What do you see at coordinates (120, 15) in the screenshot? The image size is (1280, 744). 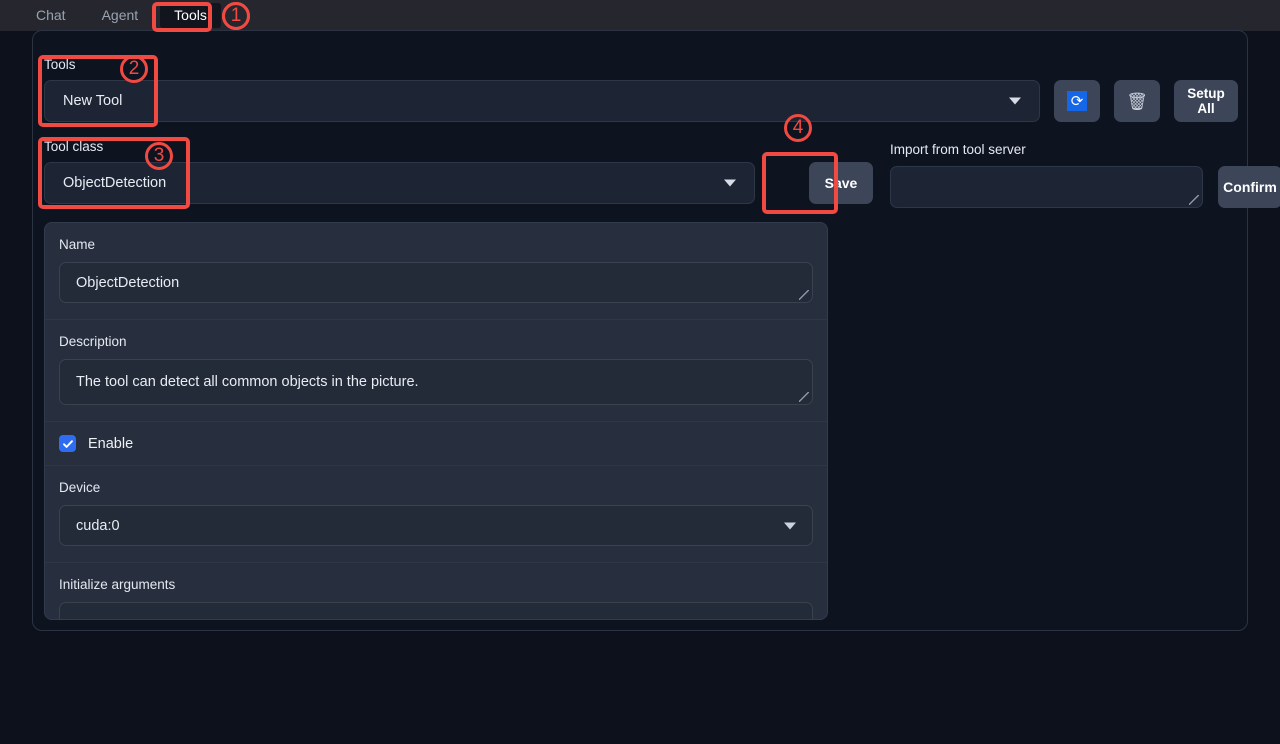 I see `tab-agent: Agent` at bounding box center [120, 15].